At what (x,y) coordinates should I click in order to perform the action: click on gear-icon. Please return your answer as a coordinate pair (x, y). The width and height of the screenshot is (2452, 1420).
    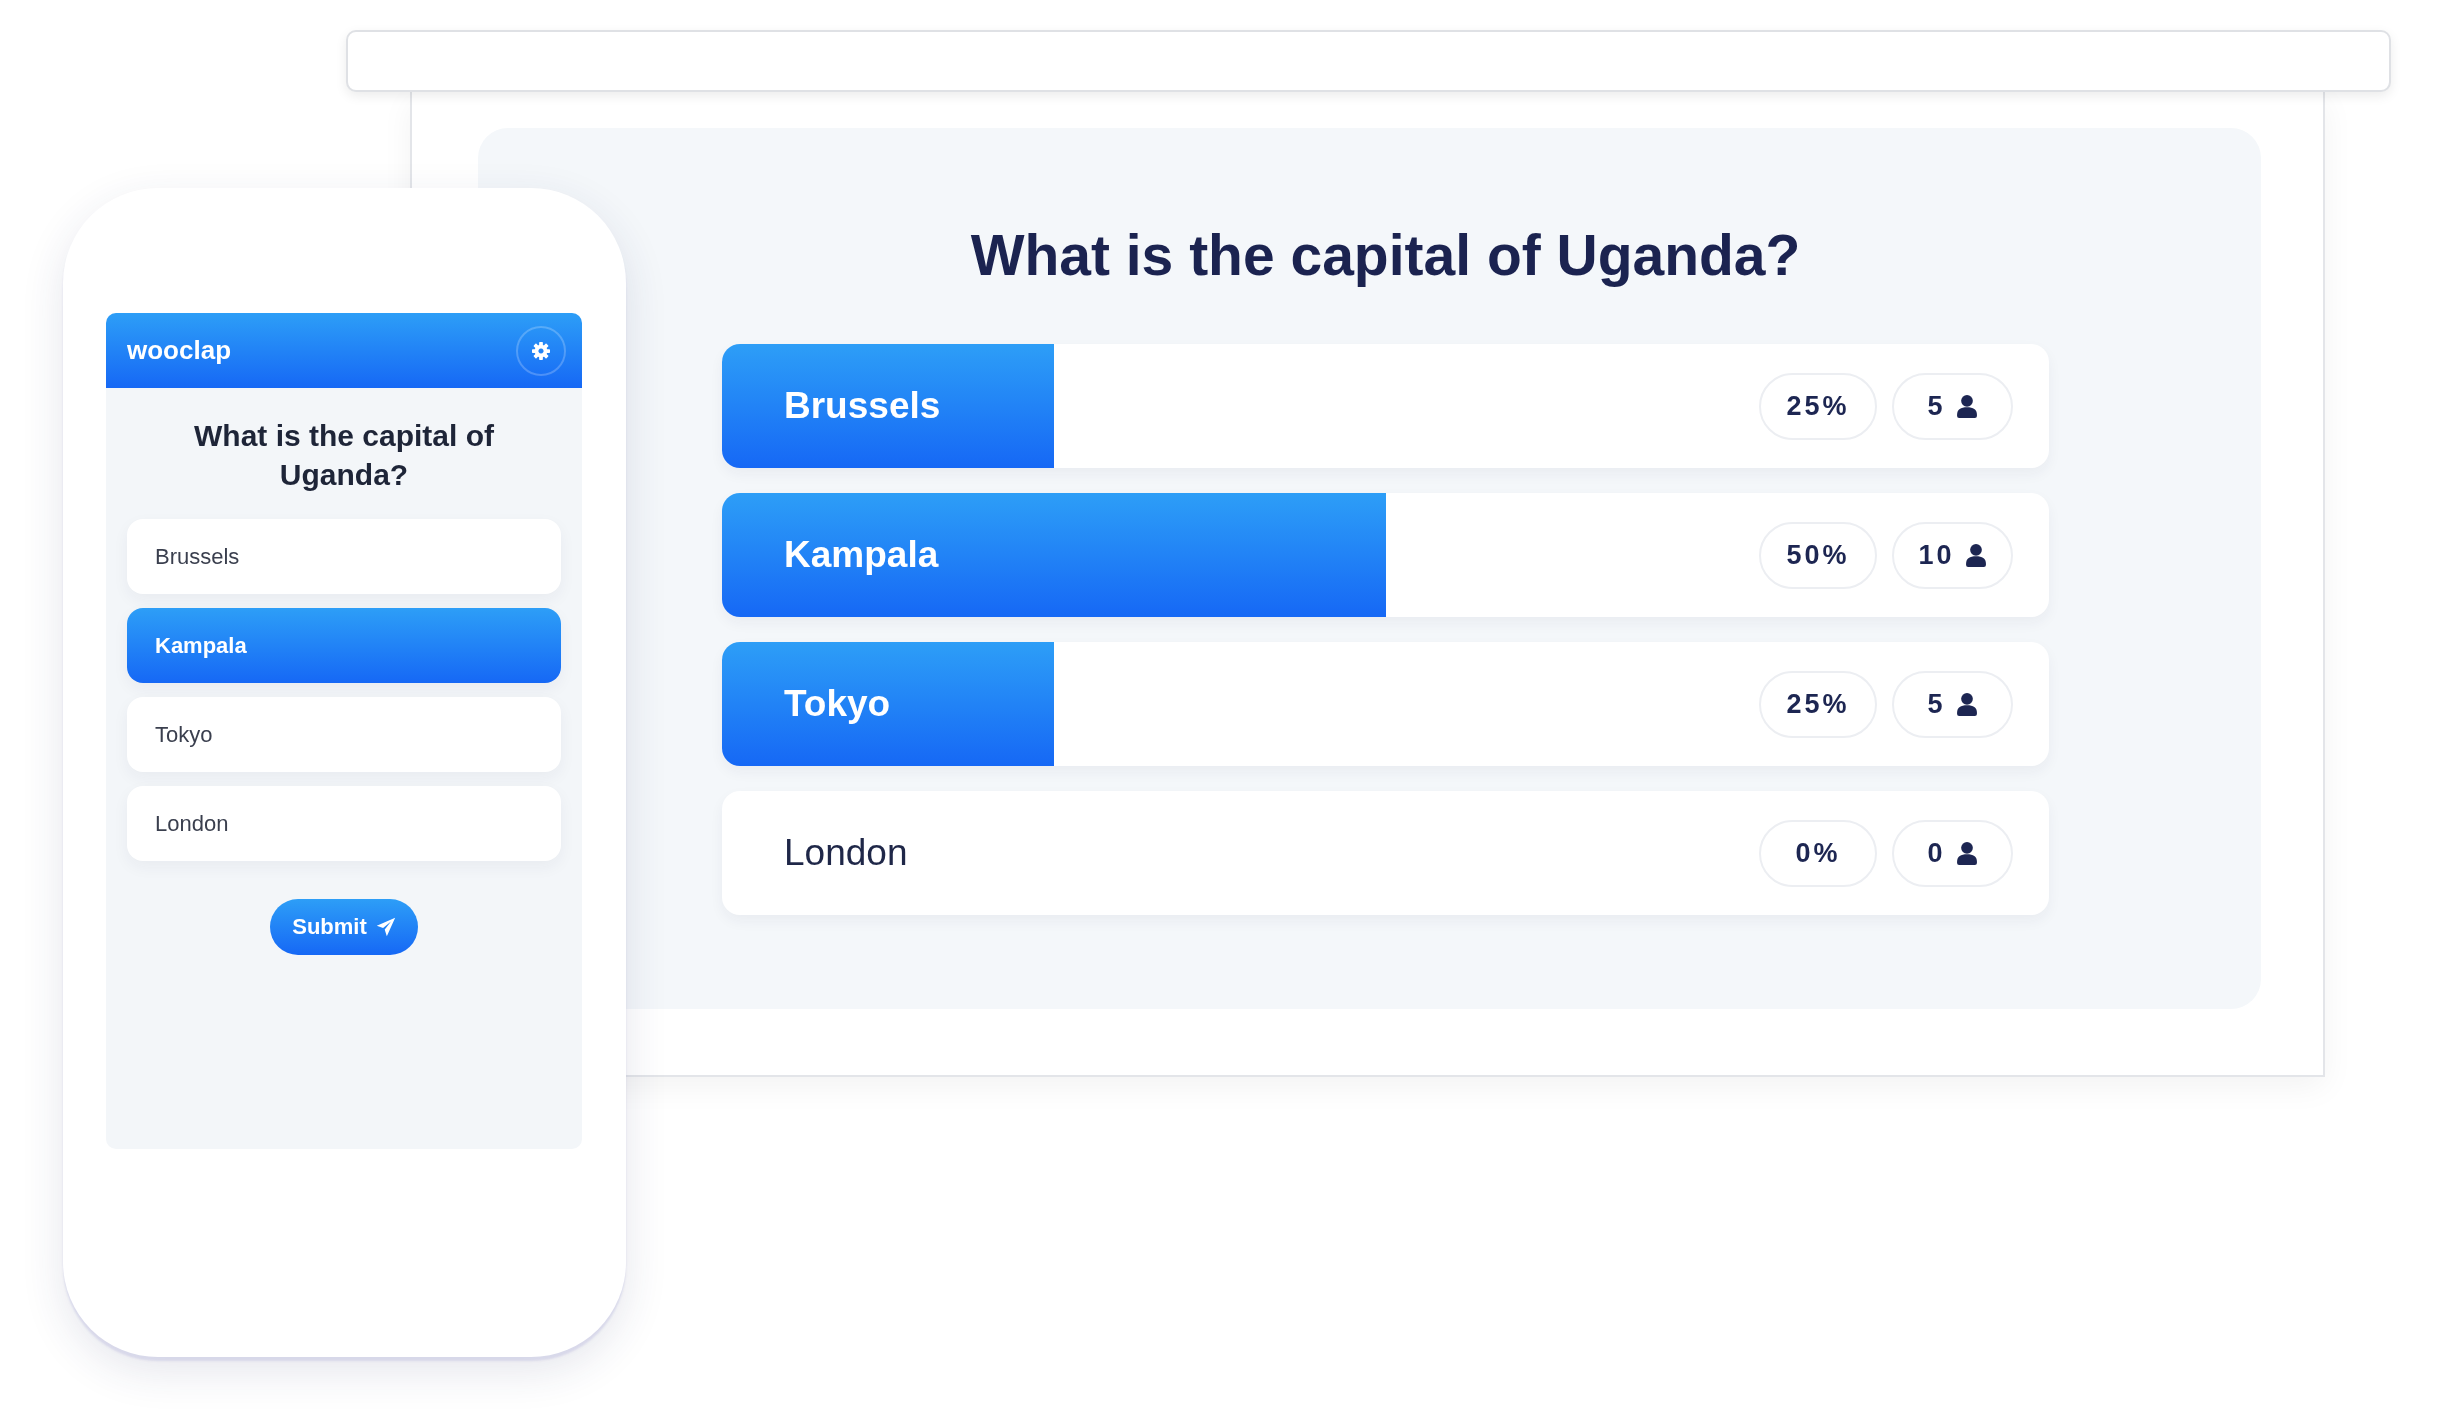
    Looking at the image, I should click on (541, 350).